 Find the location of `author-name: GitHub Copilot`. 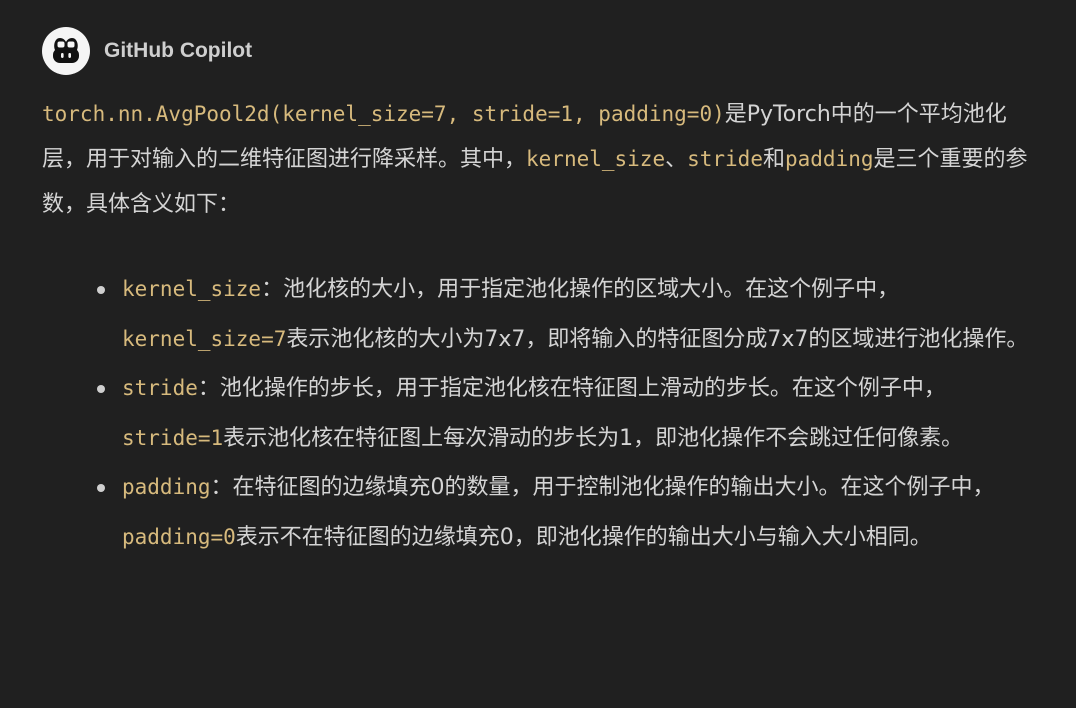

author-name: GitHub Copilot is located at coordinates (178, 50).